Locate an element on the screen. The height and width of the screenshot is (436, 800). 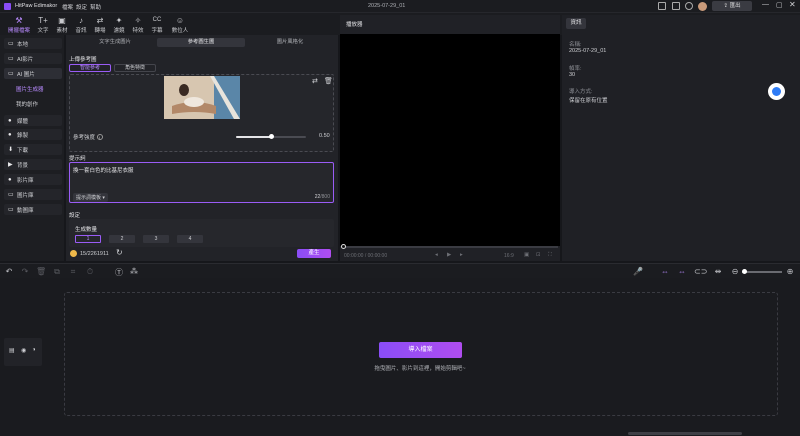
sidebar-item-background: ▶ 背景 is located at coordinates (33, 164).